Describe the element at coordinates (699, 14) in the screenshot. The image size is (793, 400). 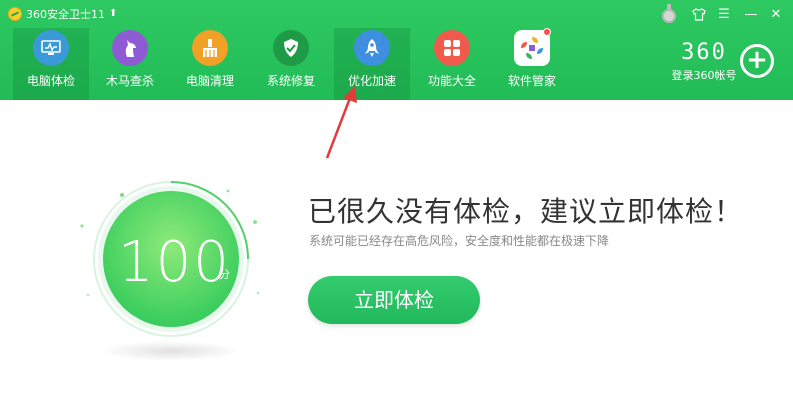
I see `skin-icon` at that location.